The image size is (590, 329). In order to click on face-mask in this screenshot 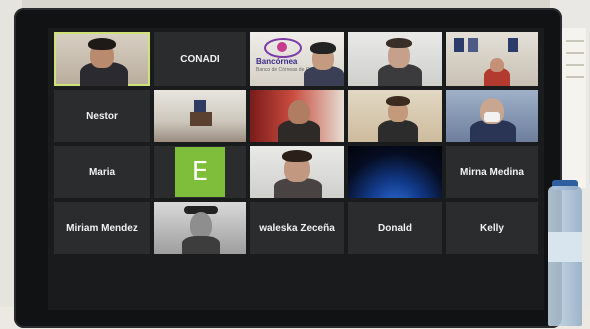, I will do `click(492, 117)`.